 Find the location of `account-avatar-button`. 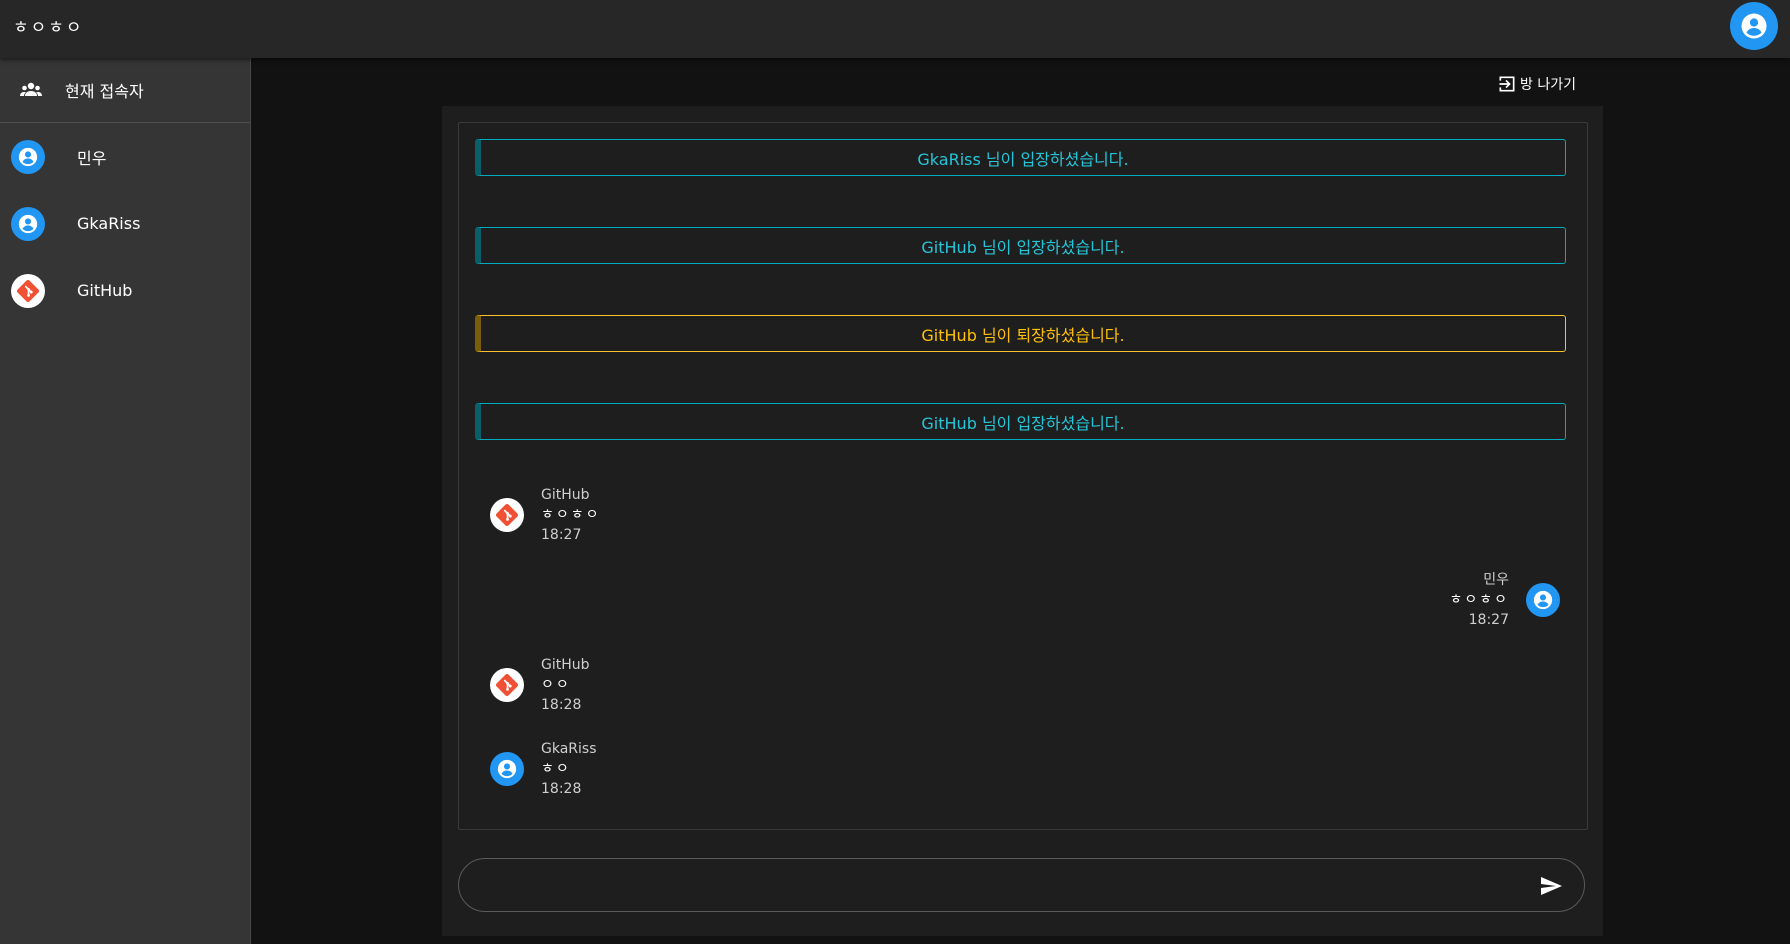

account-avatar-button is located at coordinates (1754, 26).